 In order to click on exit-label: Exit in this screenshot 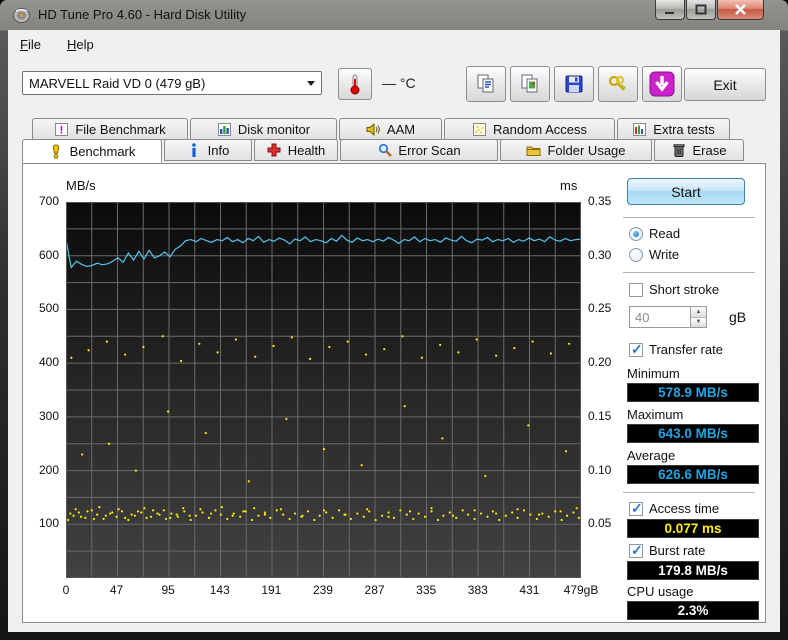, I will do `click(725, 84)`.